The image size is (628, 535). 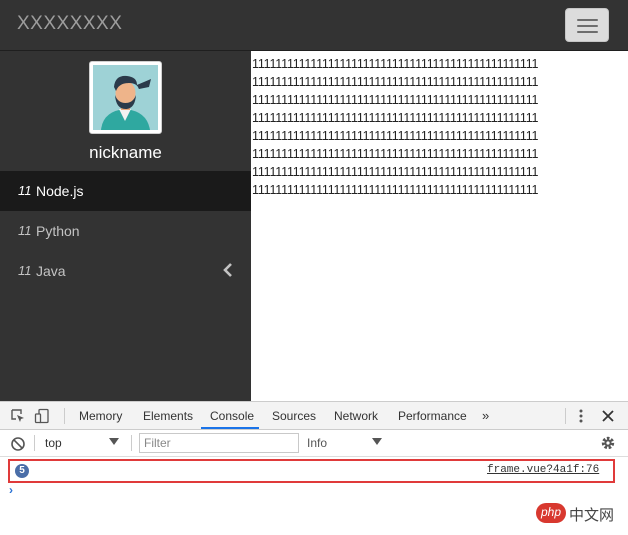 I want to click on sidebar-item-nodejs: 11 Node.js, so click(x=125, y=191).